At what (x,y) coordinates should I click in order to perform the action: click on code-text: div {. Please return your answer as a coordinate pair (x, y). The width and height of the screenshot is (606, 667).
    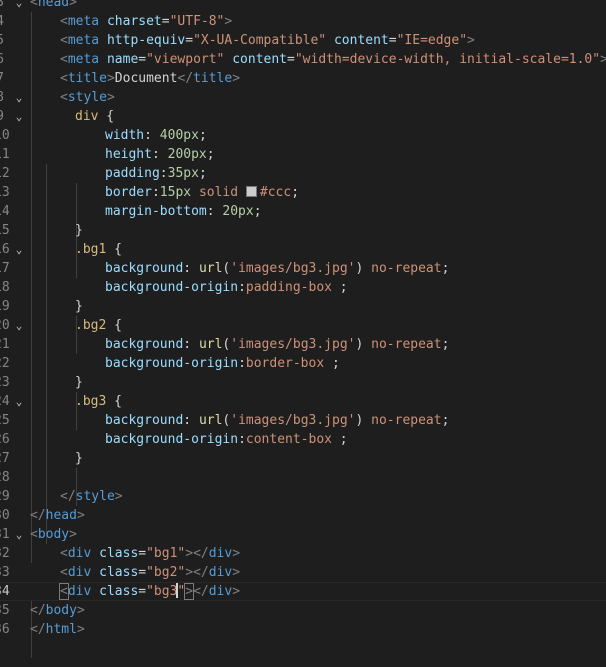
    Looking at the image, I should click on (94, 116).